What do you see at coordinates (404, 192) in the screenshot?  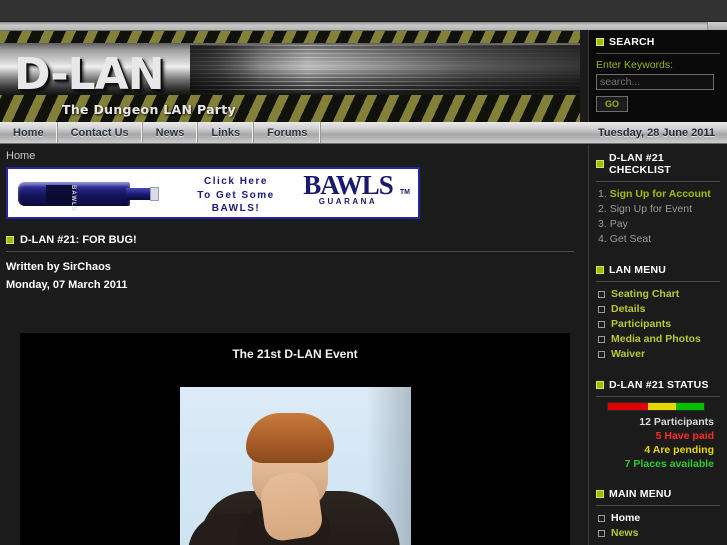 I see `trademark-icon: TM` at bounding box center [404, 192].